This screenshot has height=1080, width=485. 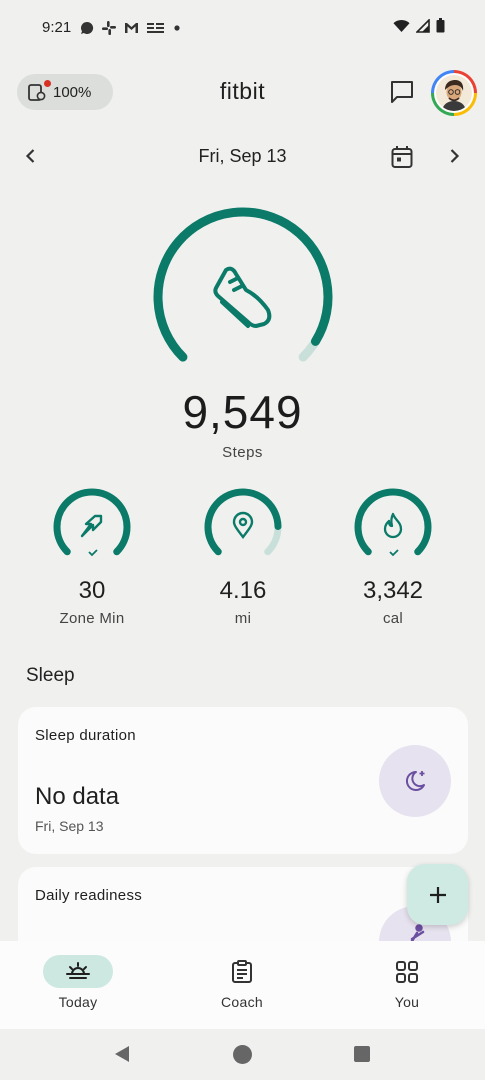 I want to click on avatar, so click(x=454, y=93).